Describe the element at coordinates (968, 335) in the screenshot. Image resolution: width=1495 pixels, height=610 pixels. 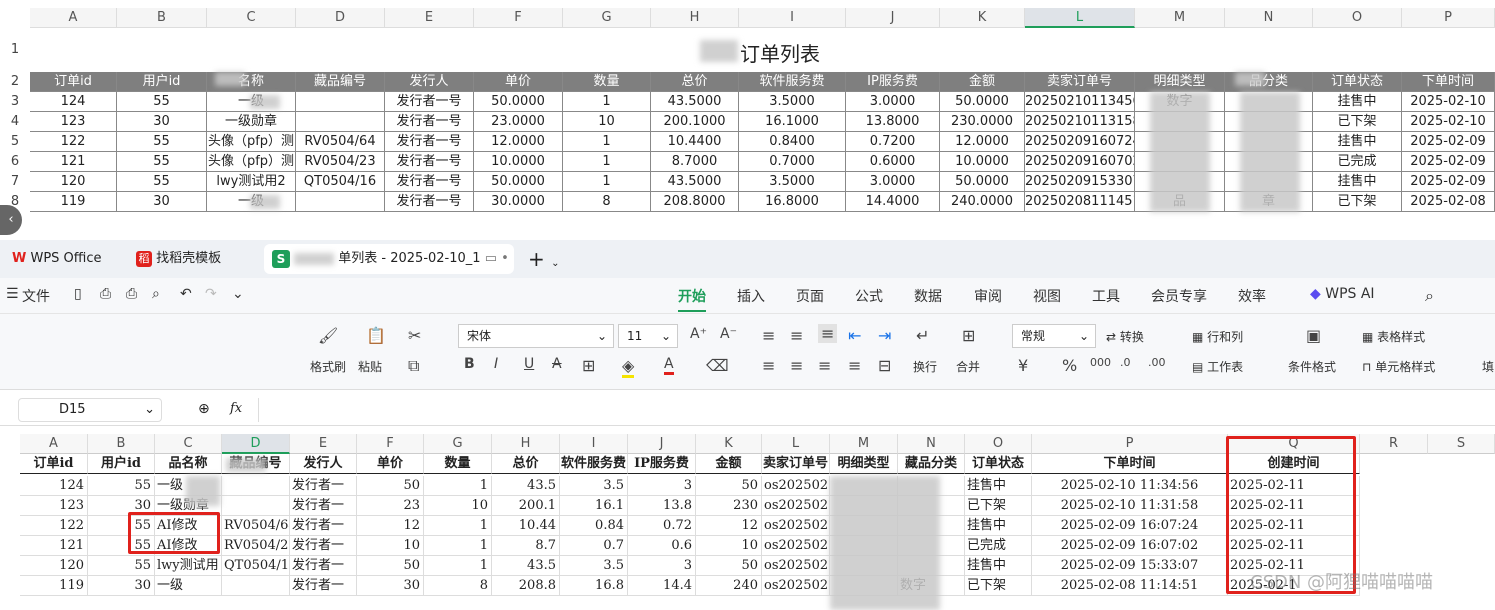
I see `merge-icon: ⊞` at that location.